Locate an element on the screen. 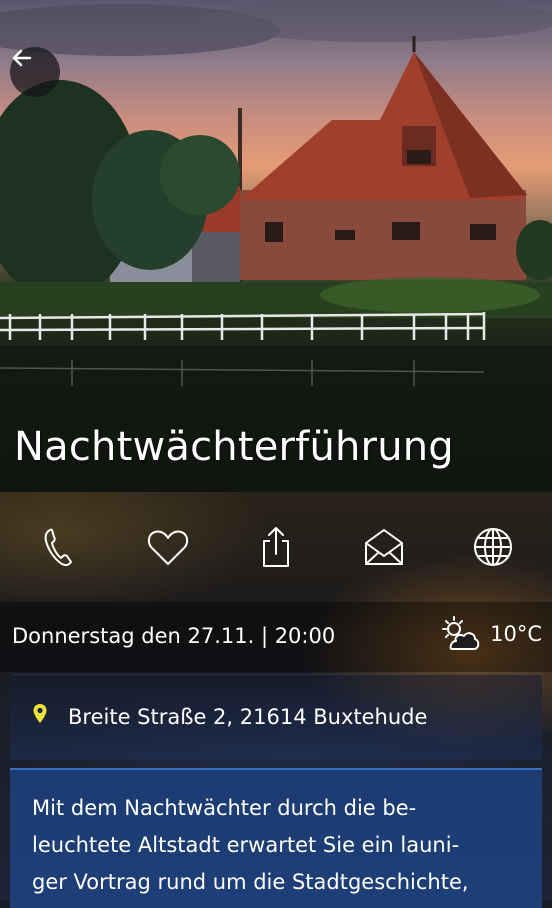 Image resolution: width=552 pixels, height=908 pixels. back-arrow-icon is located at coordinates (22, 58).